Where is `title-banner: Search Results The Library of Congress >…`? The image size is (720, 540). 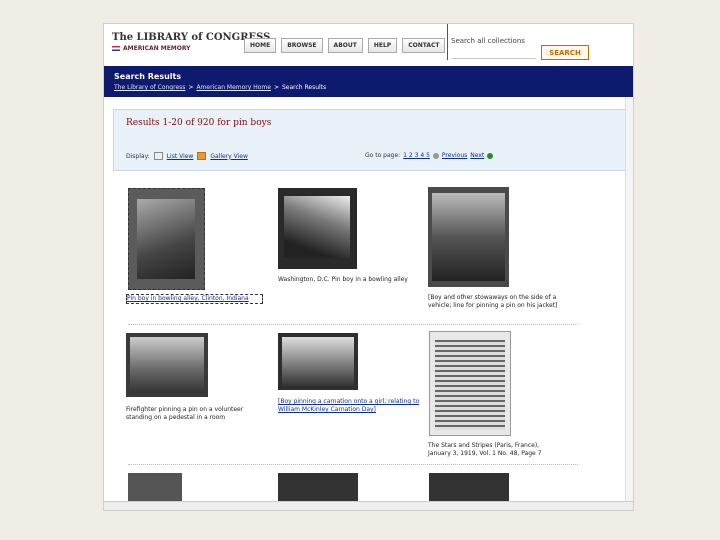 title-banner: Search Results The Library of Congress >… is located at coordinates (368, 81).